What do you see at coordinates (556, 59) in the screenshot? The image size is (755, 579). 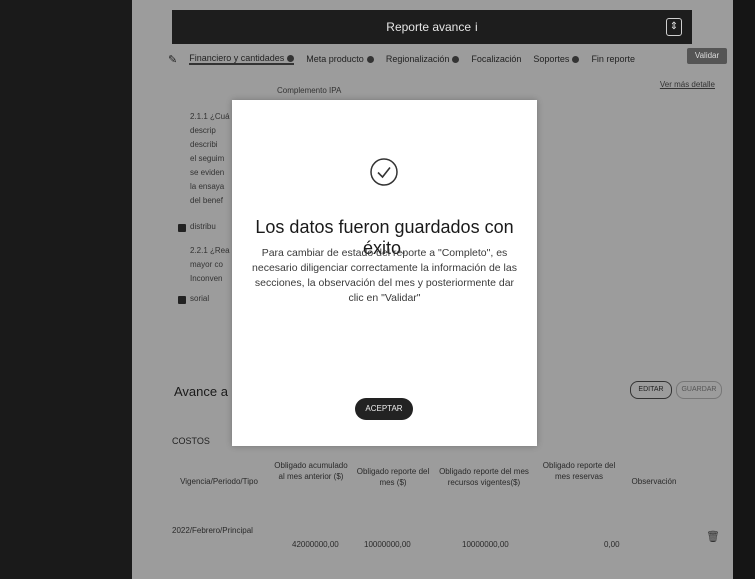 I see `tab-soportes: Soportes` at bounding box center [556, 59].